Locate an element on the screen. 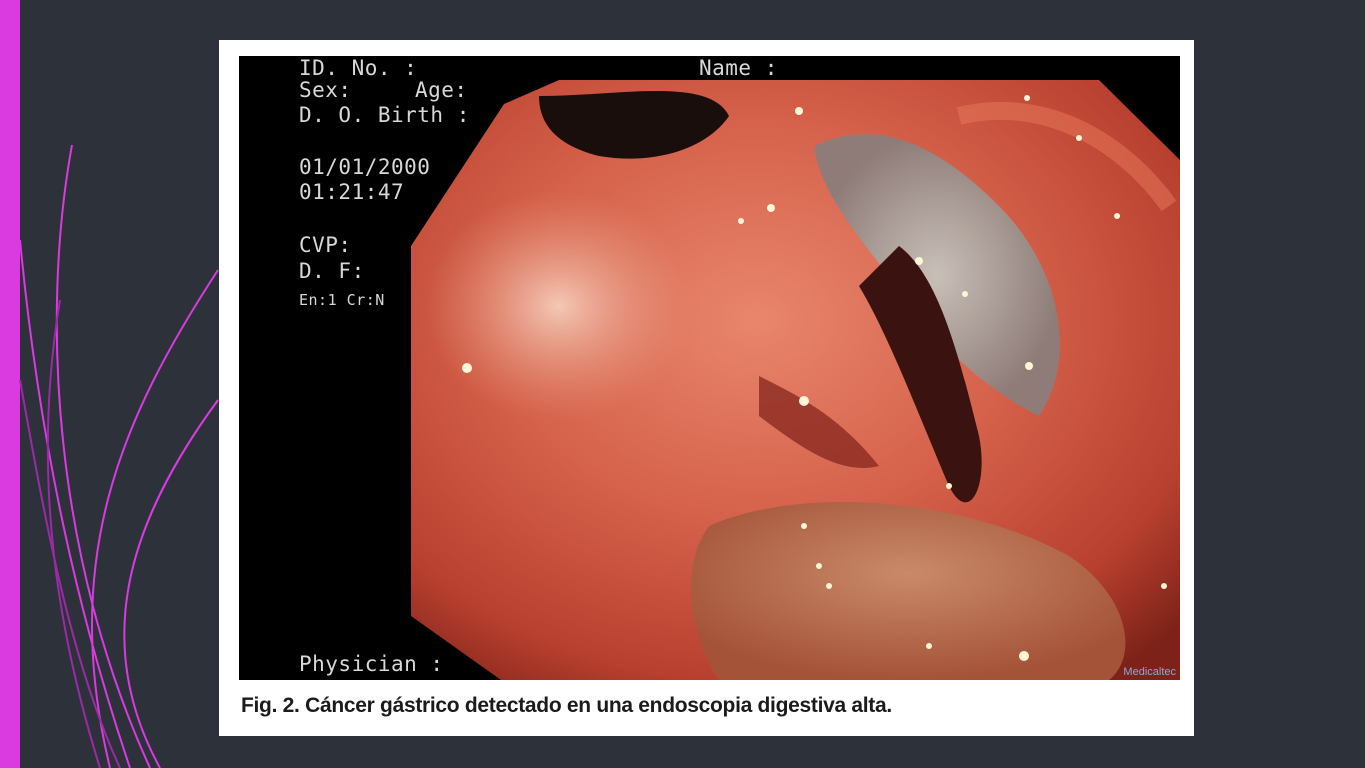 The height and width of the screenshot is (768, 1365). osd-date-of-birth: D. O. Birth : is located at coordinates (384, 115).